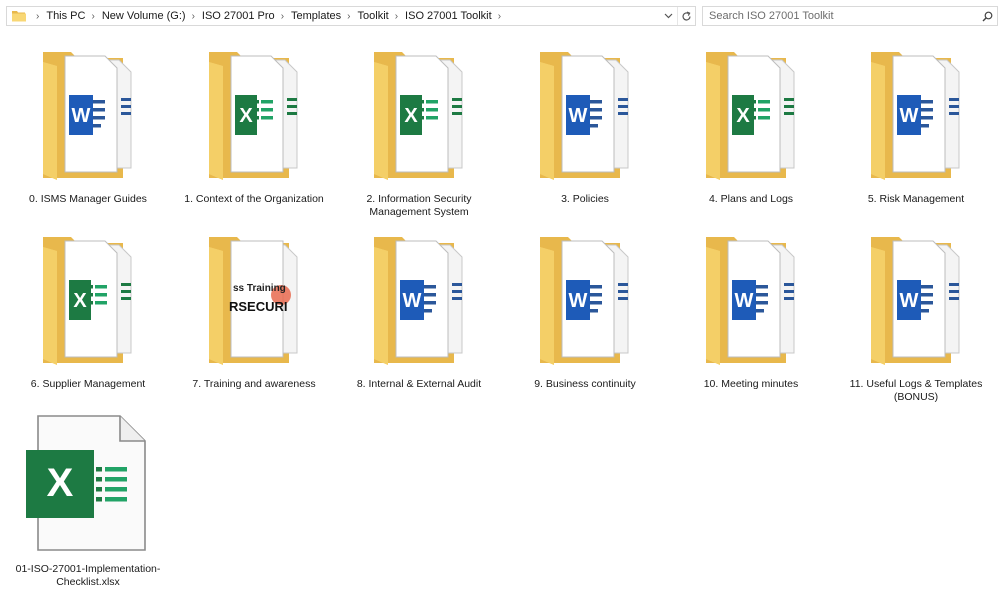  Describe the element at coordinates (585, 384) in the screenshot. I see `folder-label: 9. Business continuity` at that location.